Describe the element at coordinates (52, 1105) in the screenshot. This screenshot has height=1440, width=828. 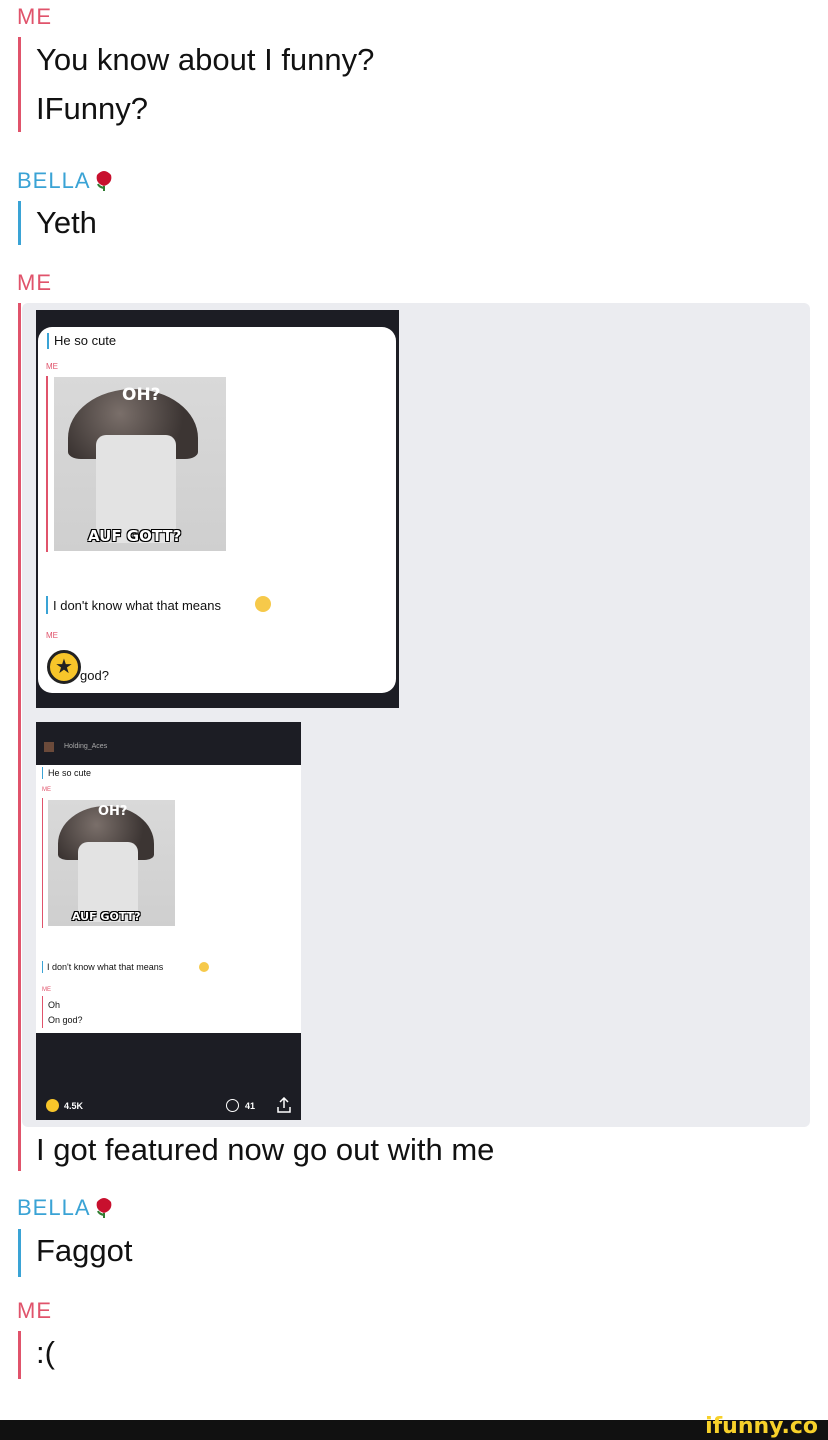
I see `smile-icon` at that location.